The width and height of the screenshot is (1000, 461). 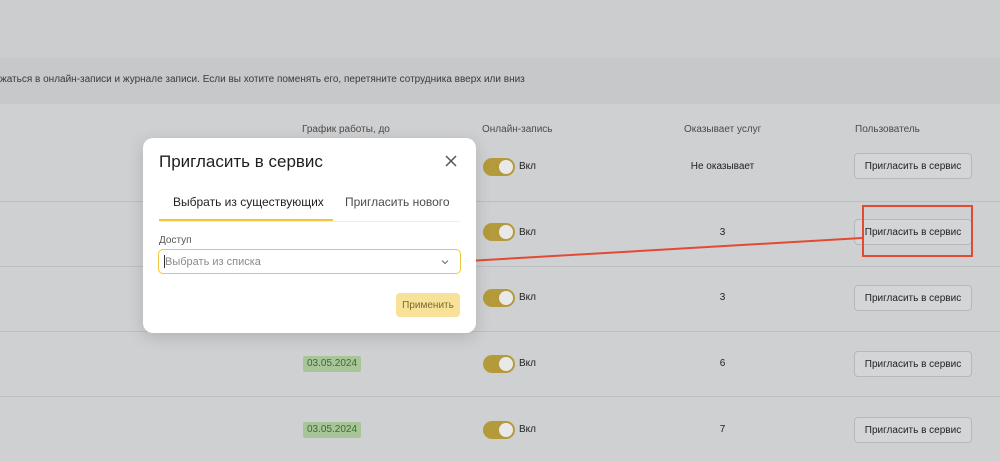 What do you see at coordinates (248, 202) in the screenshot?
I see `tab-choose-existing: Выбрать из существующих` at bounding box center [248, 202].